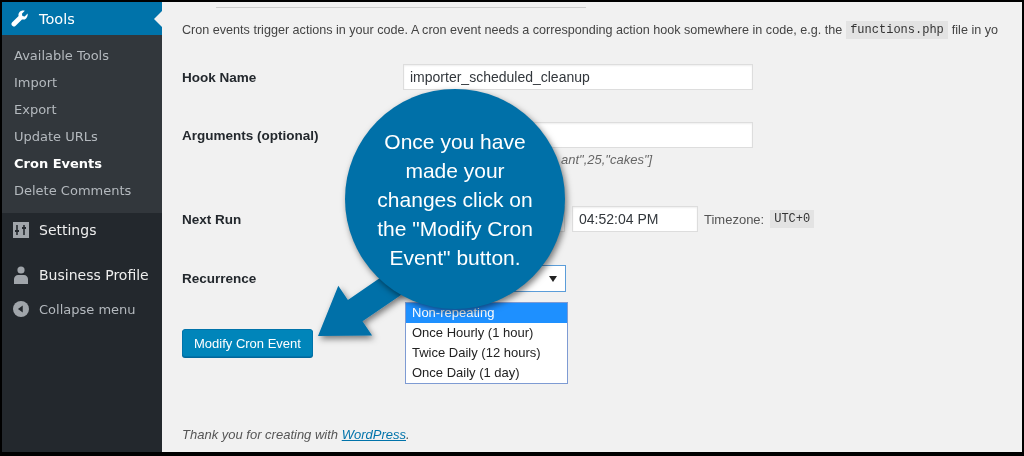 The height and width of the screenshot is (456, 1024). Describe the element at coordinates (553, 278) in the screenshot. I see `caret-icon` at that location.